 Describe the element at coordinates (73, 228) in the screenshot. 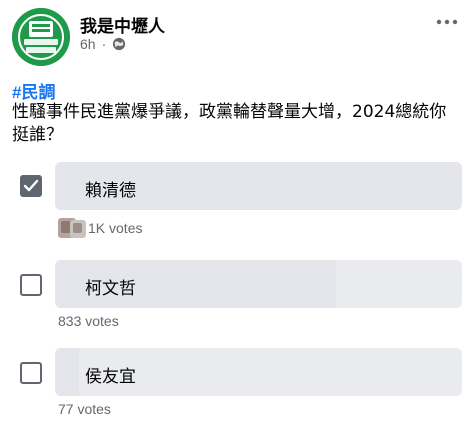

I see `voter-avatars` at that location.